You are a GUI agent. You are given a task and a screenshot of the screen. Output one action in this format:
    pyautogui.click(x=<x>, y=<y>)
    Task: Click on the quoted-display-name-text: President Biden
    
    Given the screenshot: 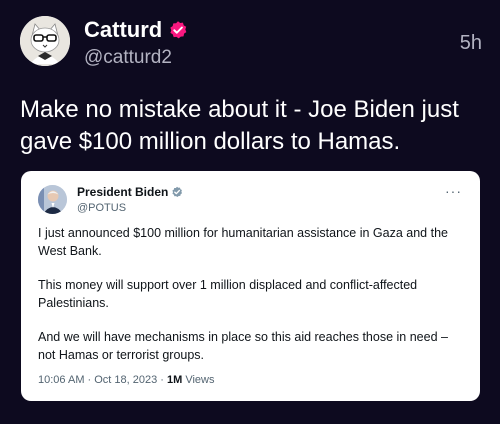 What is the action you would take?
    pyautogui.click(x=122, y=192)
    